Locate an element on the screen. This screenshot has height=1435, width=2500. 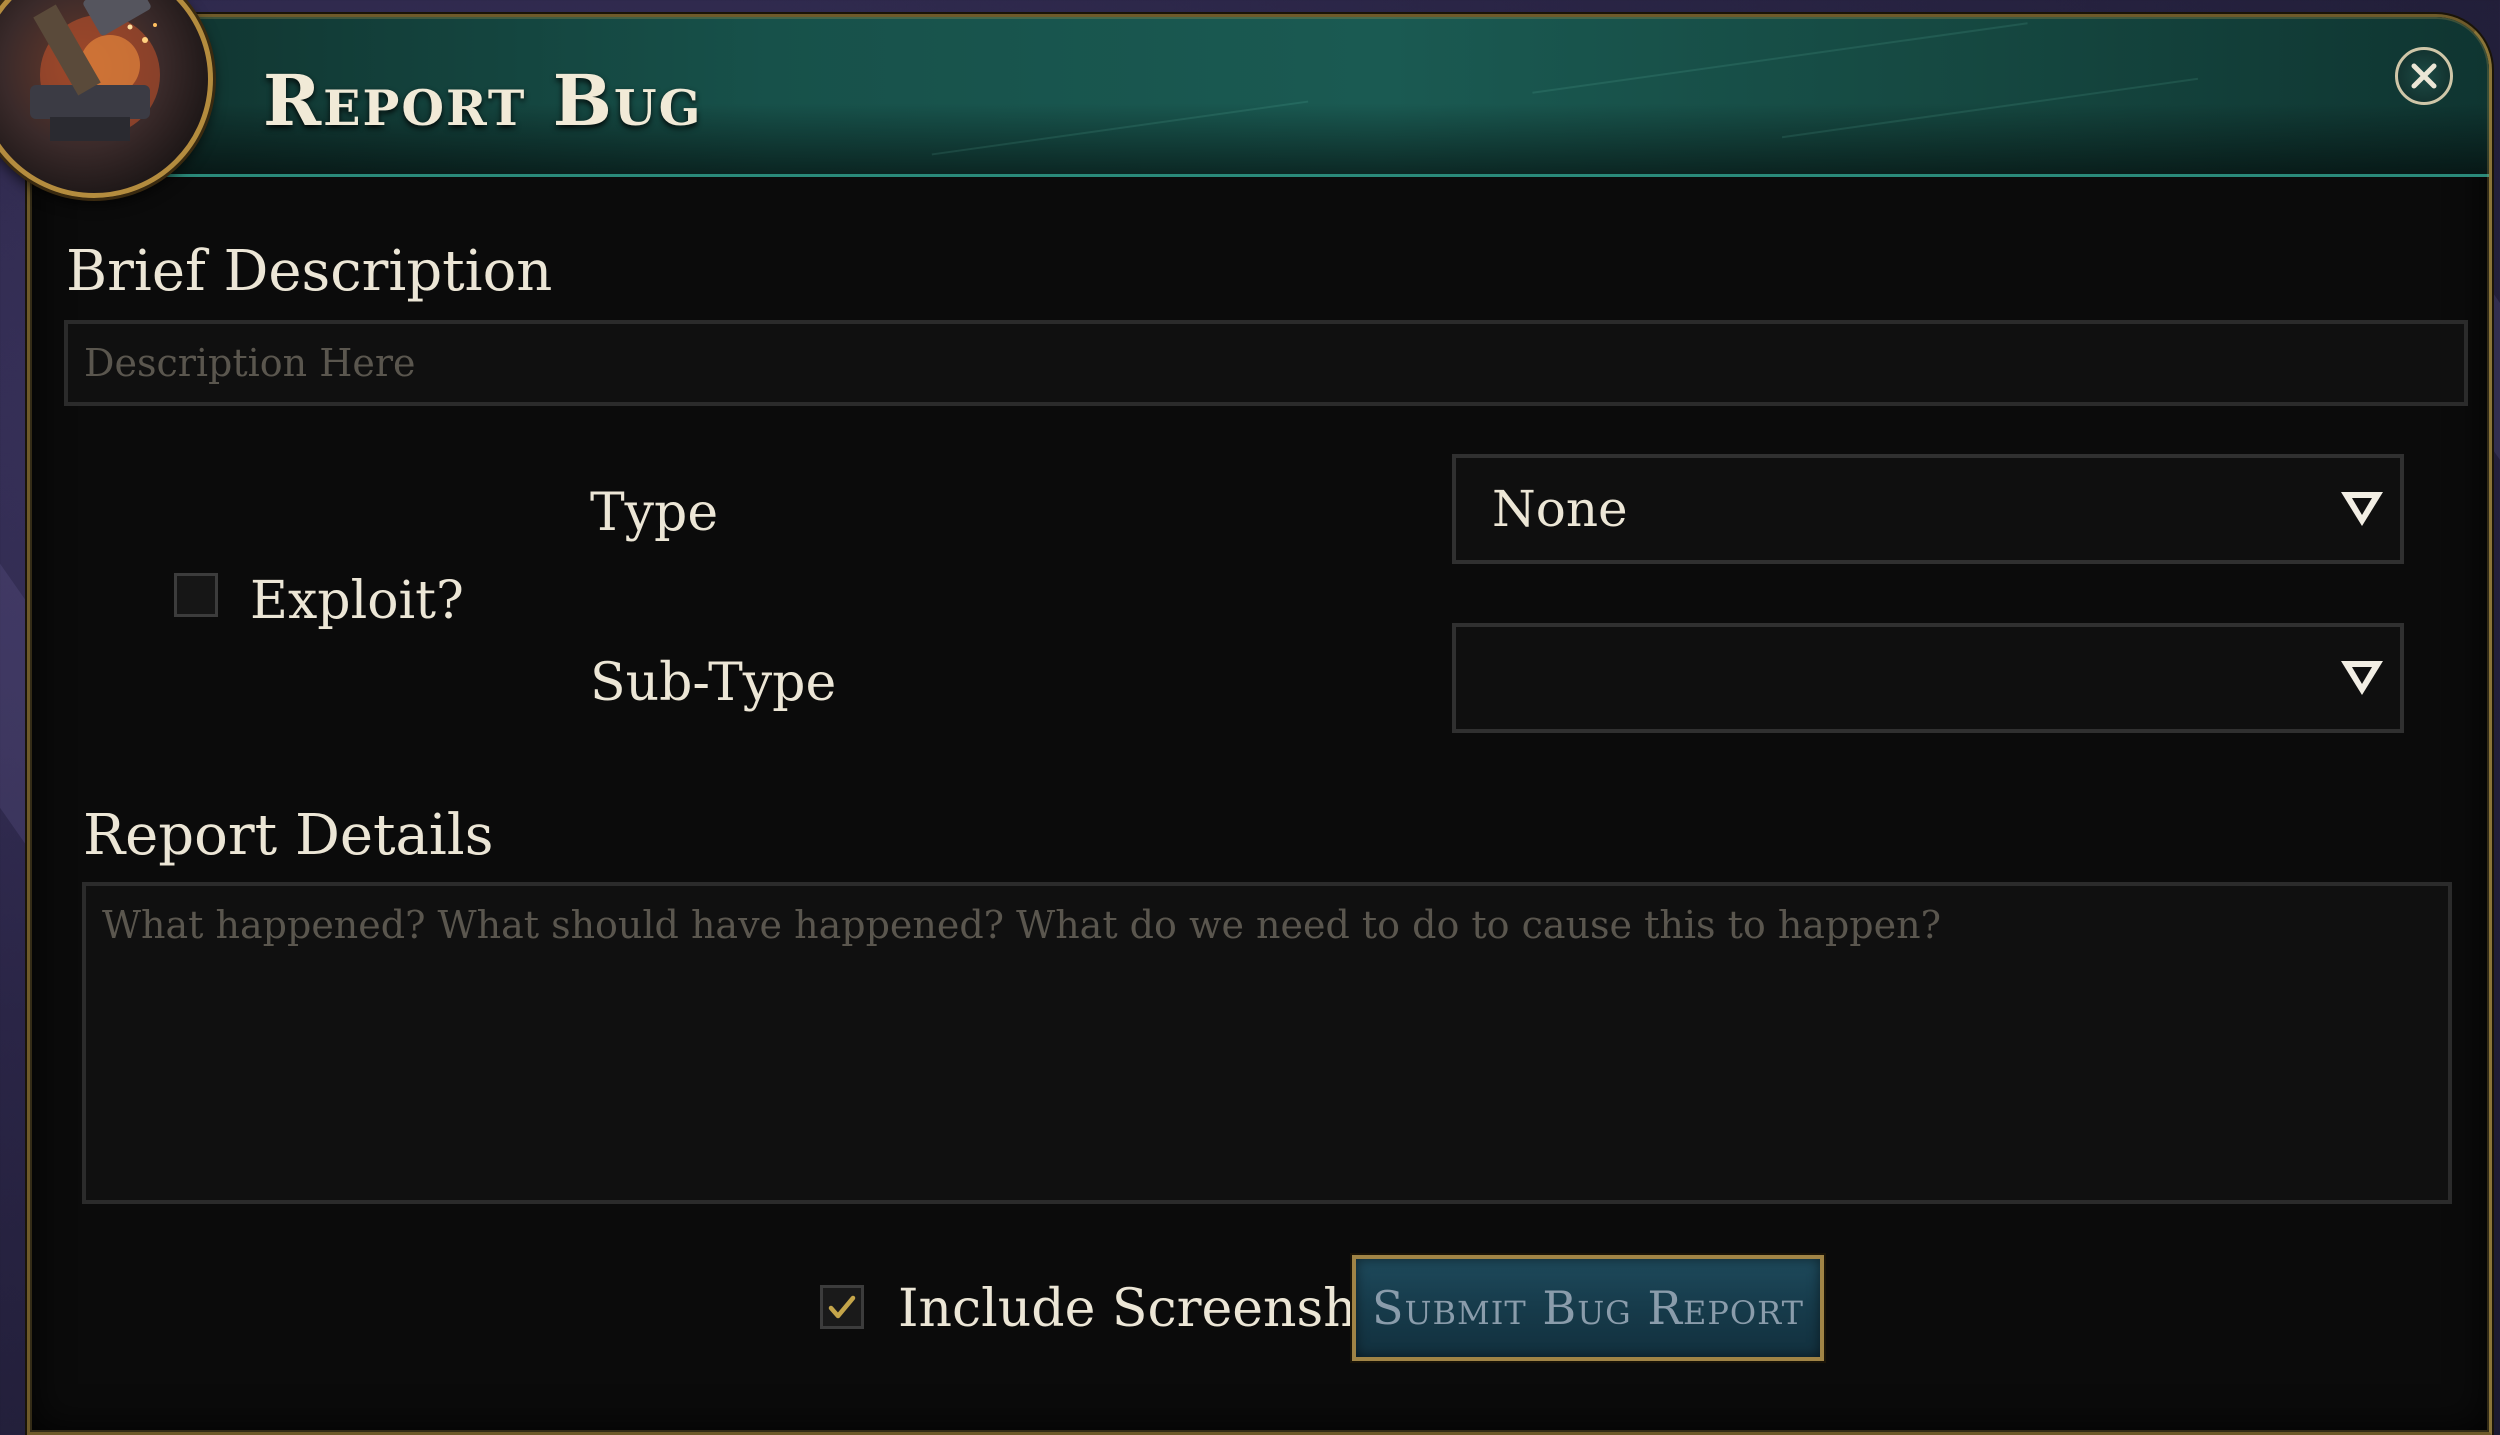
anvil-hammer-icon is located at coordinates (106, 99).